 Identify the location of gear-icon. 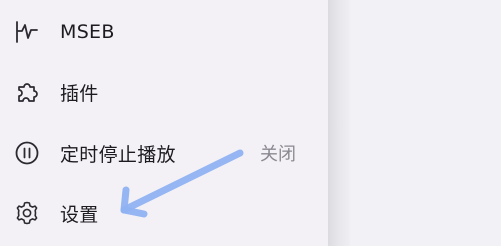
(27, 213).